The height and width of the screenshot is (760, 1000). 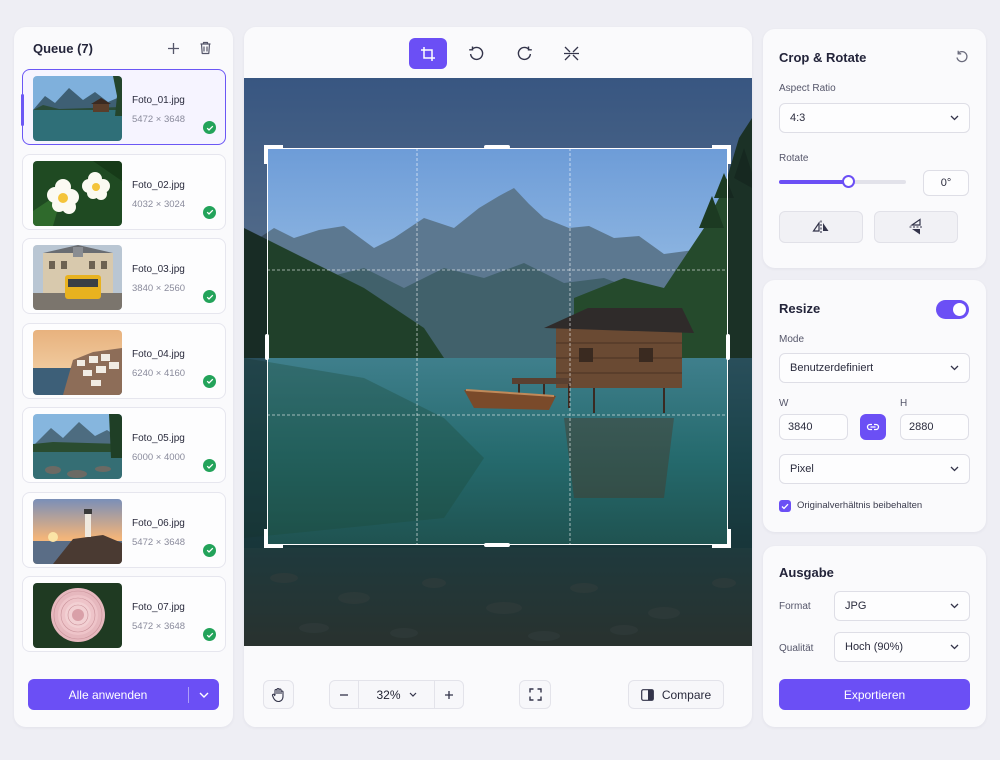 I want to click on link-icon, so click(x=873, y=427).